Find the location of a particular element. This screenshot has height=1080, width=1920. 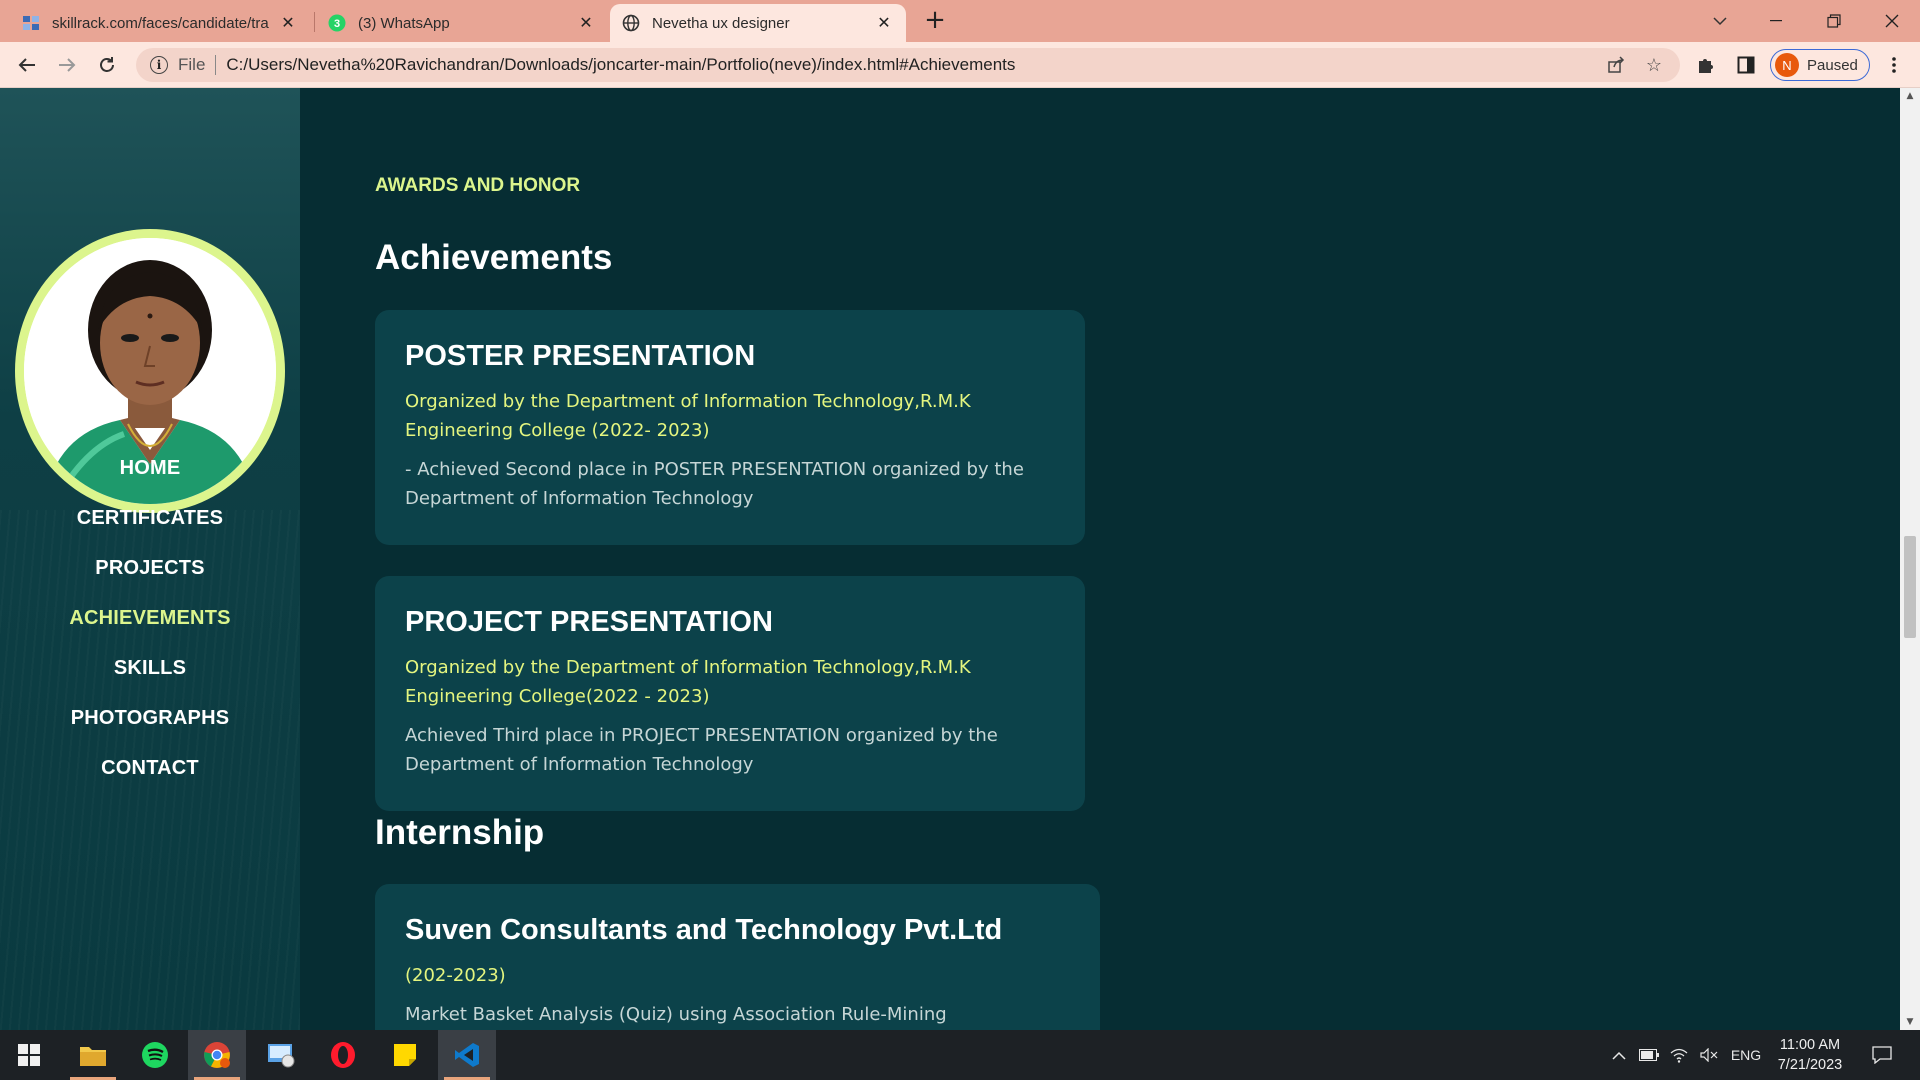

skillrack-icon is located at coordinates (31, 23).